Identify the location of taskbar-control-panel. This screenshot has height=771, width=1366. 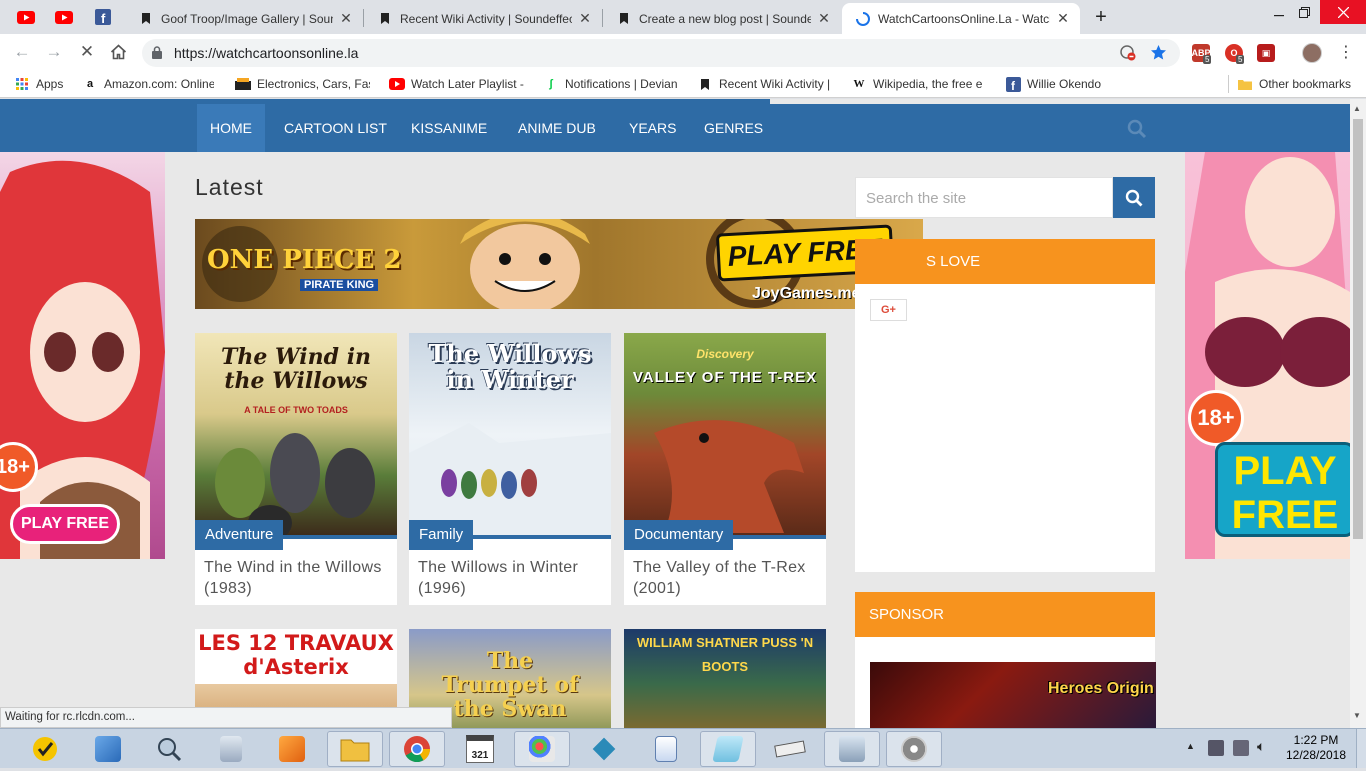
(108, 749).